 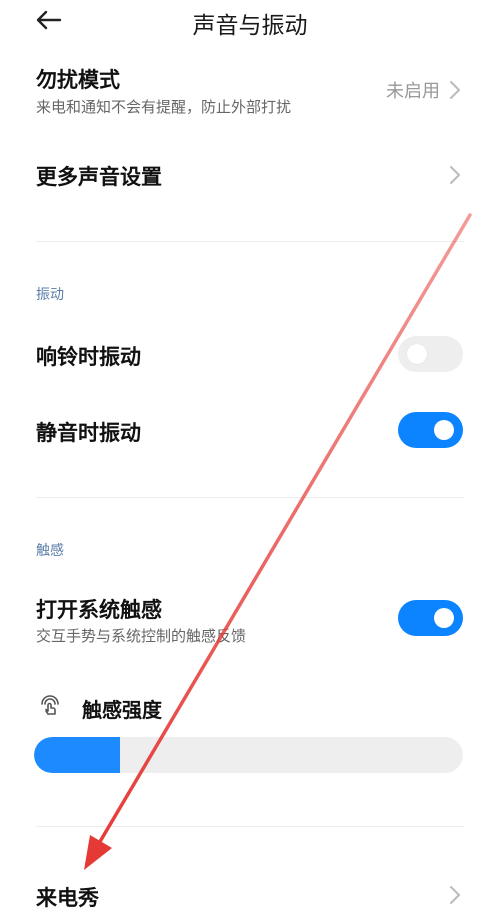 I want to click on dnd-status: 未启用, so click(x=413, y=91).